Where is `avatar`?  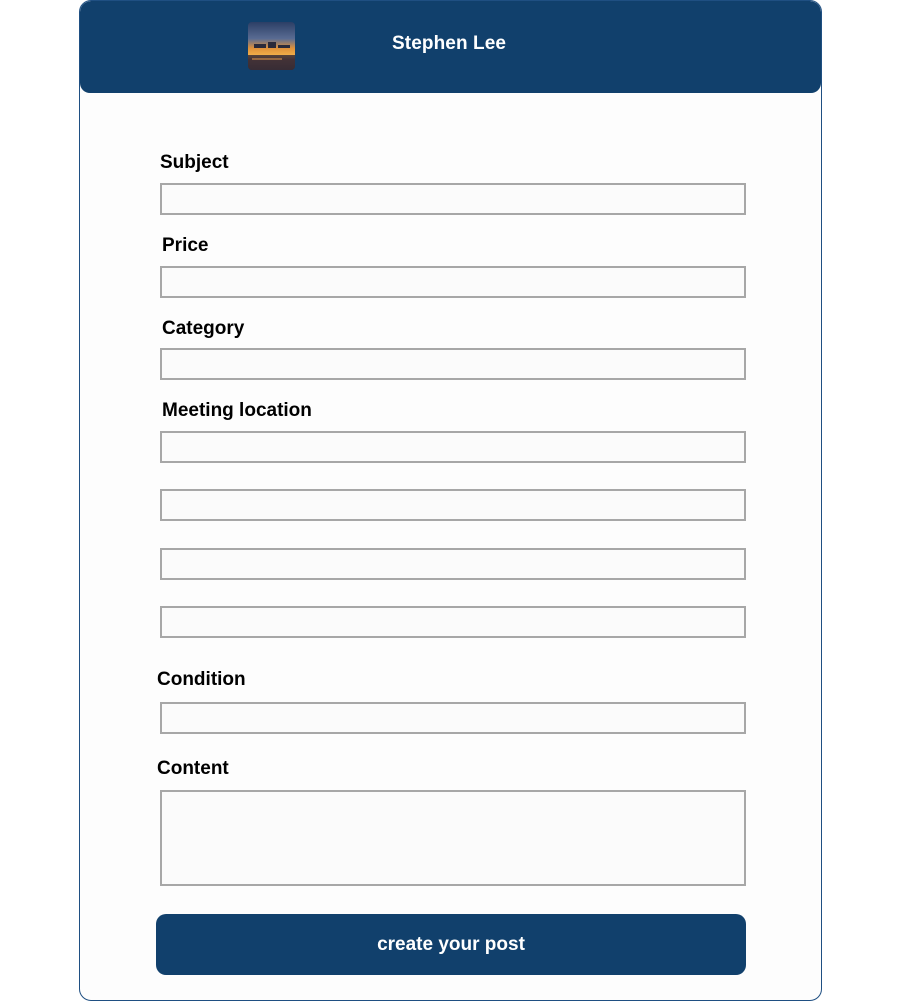 avatar is located at coordinates (271, 46).